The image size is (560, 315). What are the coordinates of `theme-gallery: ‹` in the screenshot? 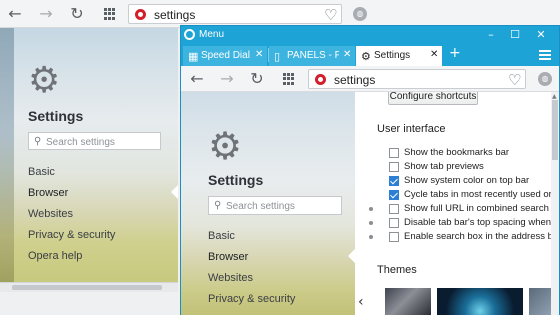 It's located at (453, 298).